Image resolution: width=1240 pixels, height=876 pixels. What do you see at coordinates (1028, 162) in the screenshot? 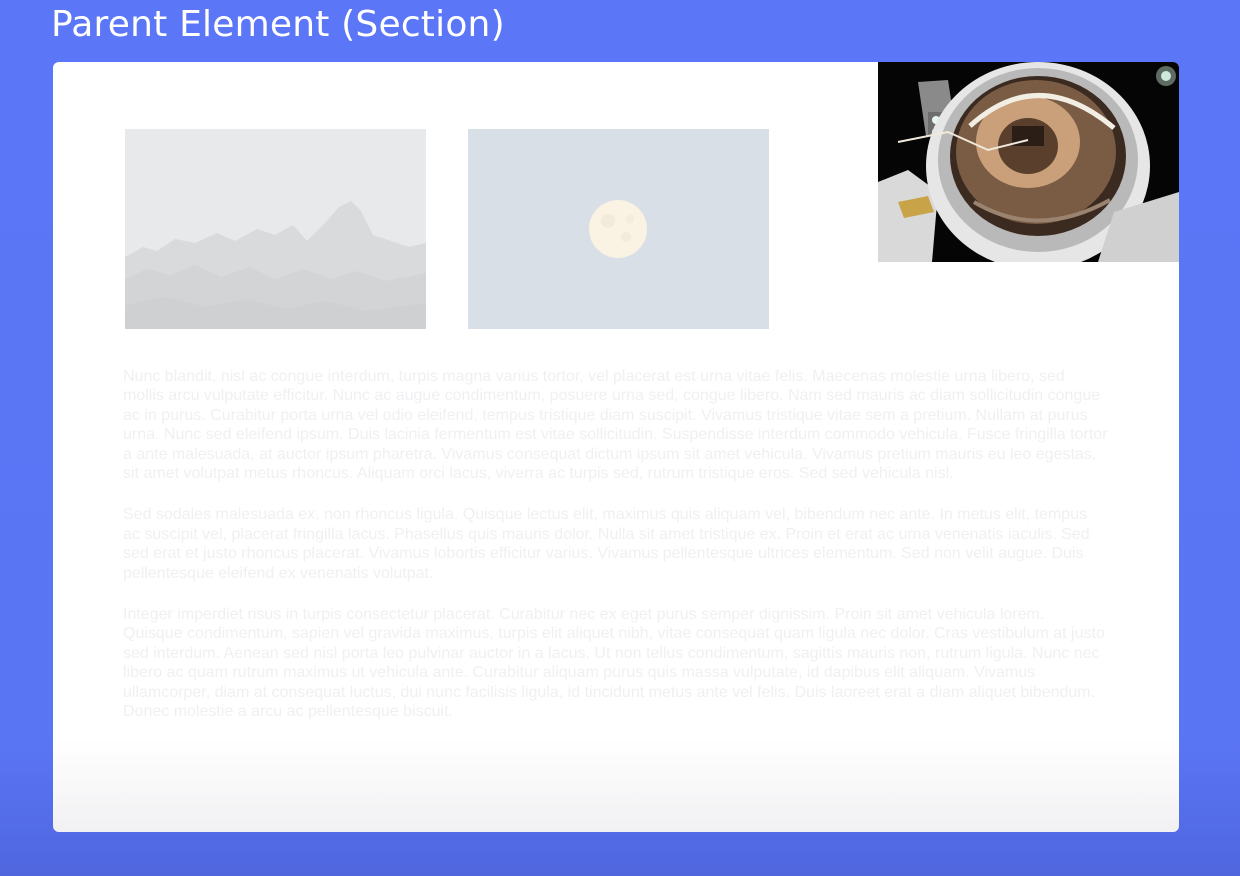
I see `astronaut-image` at bounding box center [1028, 162].